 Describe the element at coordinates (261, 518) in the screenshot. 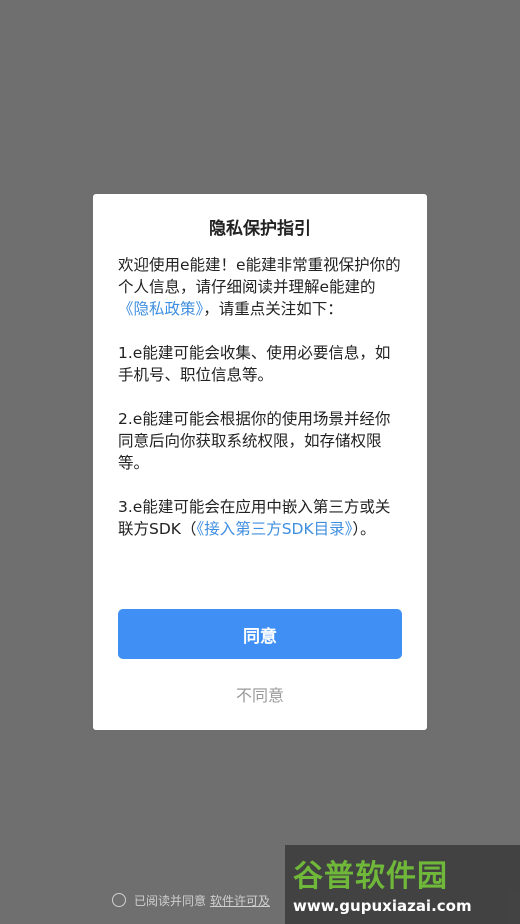

I see `item-3: 3.e能建可能会在应用中嵌入第三方或关联方SDK（《接入第三方SDK目录》）。` at that location.